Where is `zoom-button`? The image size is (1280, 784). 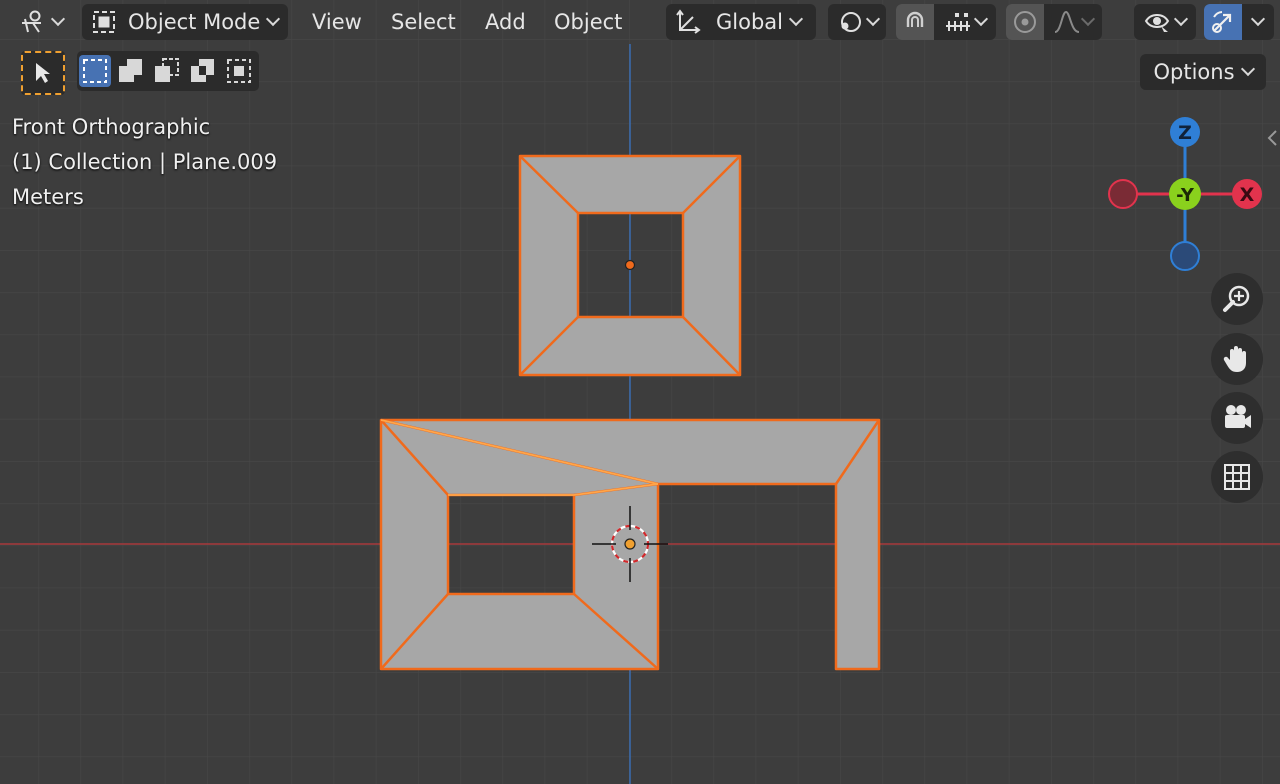 zoom-button is located at coordinates (1237, 299).